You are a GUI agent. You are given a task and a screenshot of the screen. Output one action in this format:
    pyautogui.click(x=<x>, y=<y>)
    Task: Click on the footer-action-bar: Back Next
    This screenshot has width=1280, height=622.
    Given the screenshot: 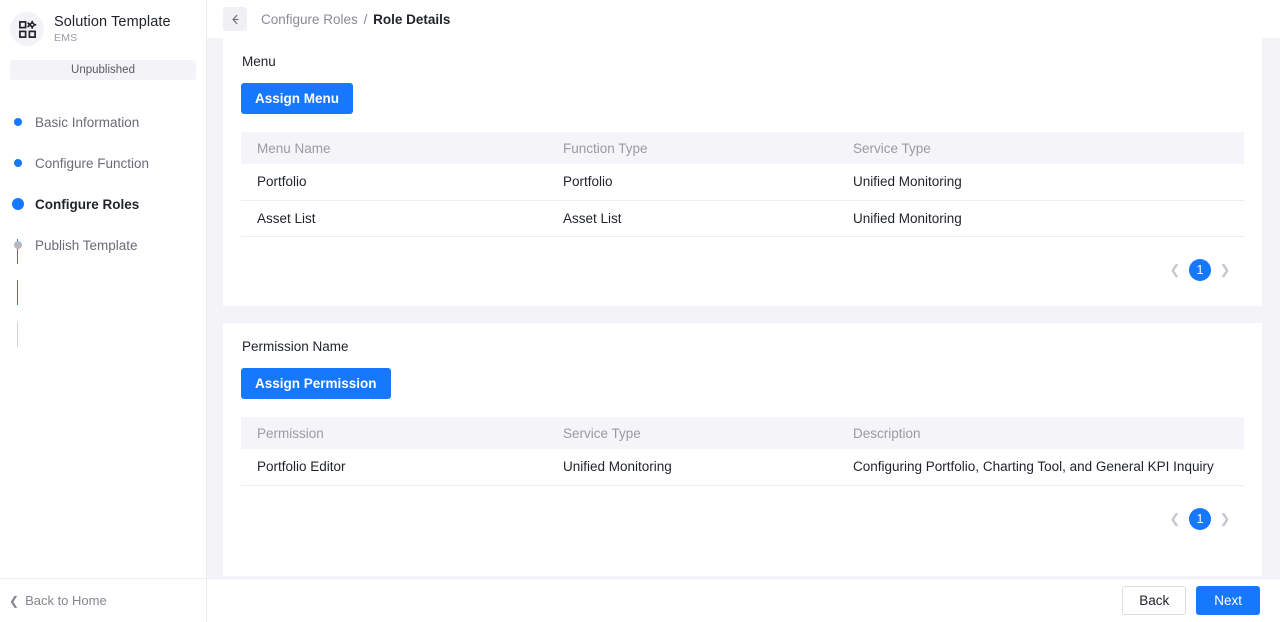 What is the action you would take?
    pyautogui.click(x=743, y=600)
    